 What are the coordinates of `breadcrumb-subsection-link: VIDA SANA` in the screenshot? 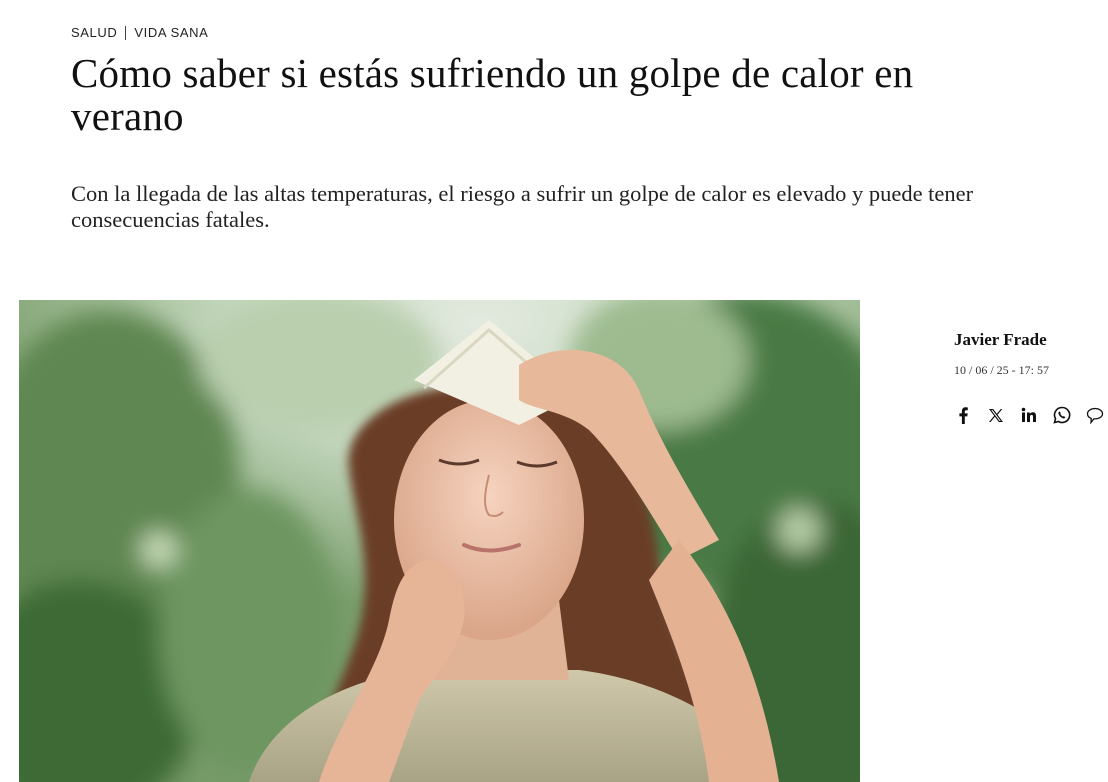 It's located at (171, 32).